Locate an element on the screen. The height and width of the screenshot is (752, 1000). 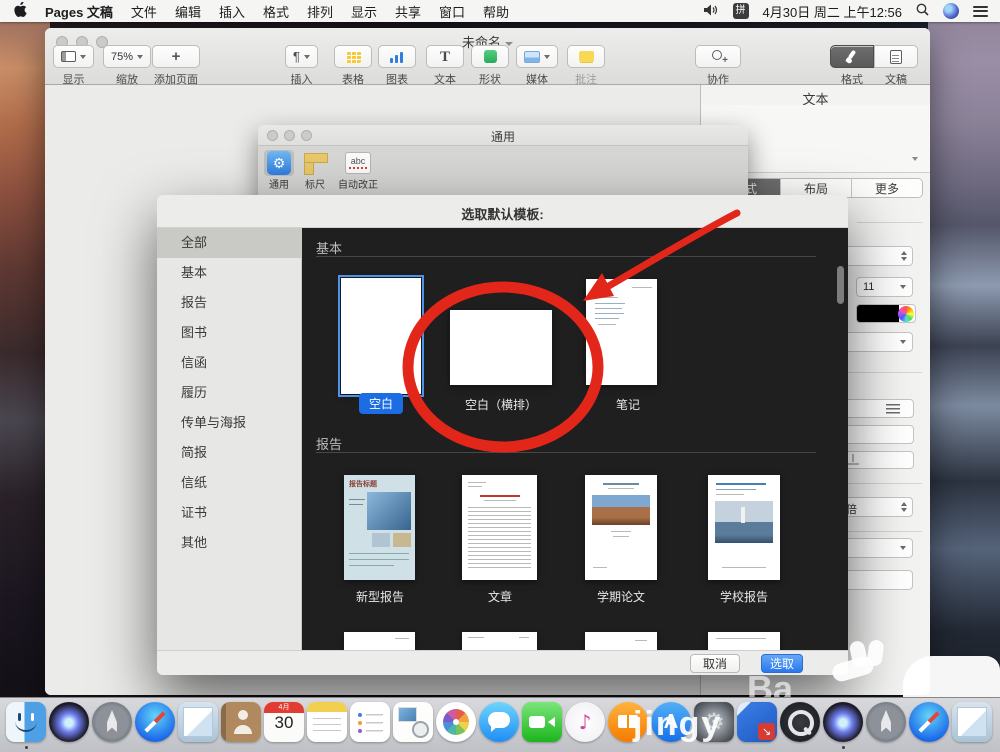
template-blank is located at coordinates (381, 336).